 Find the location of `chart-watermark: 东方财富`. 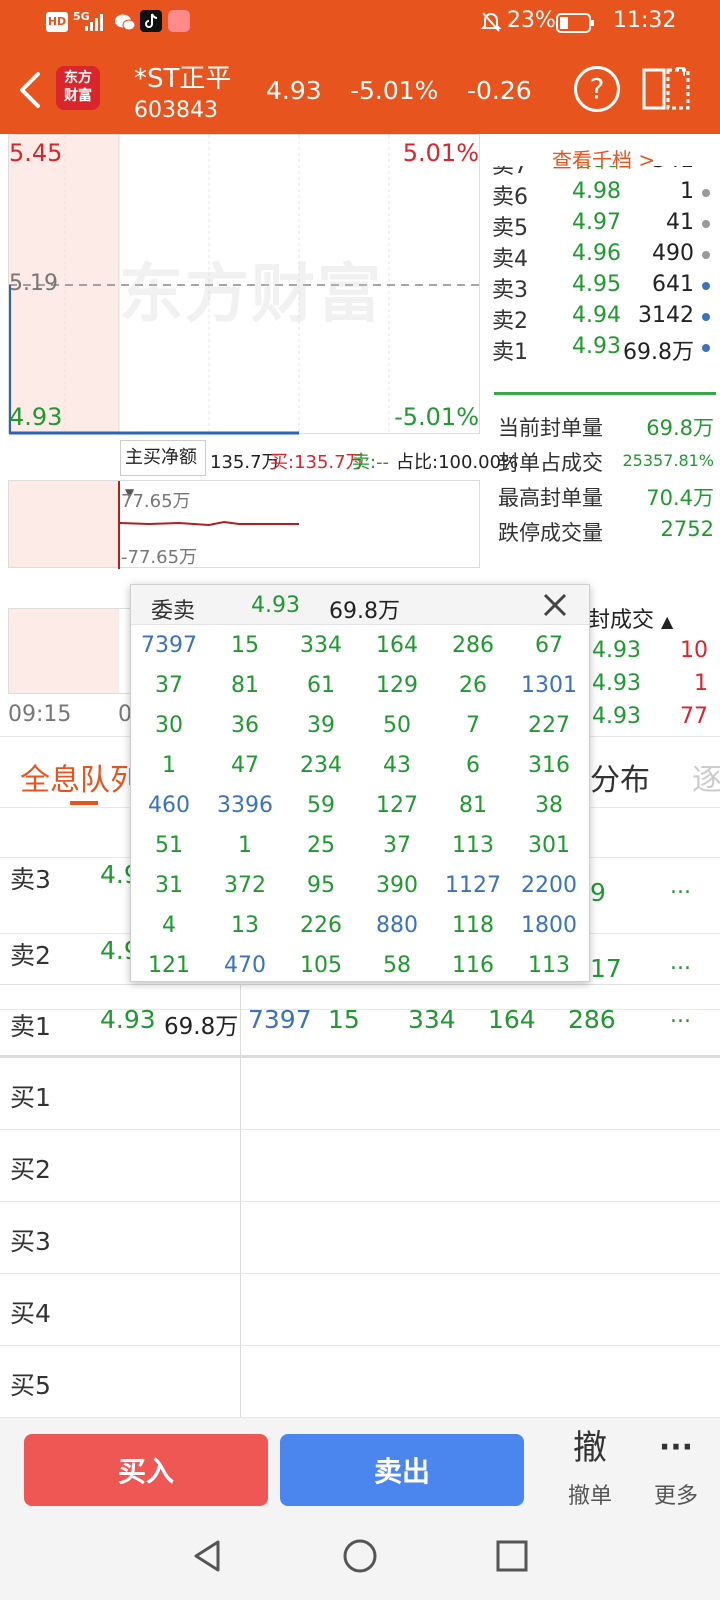

chart-watermark: 东方财富 is located at coordinates (251, 295).